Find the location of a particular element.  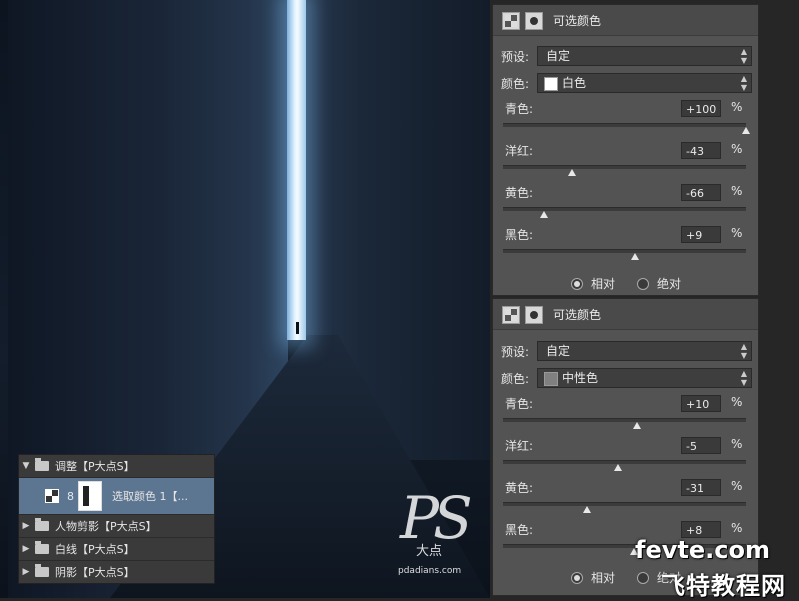

silhouette-figure is located at coordinates (297, 328).